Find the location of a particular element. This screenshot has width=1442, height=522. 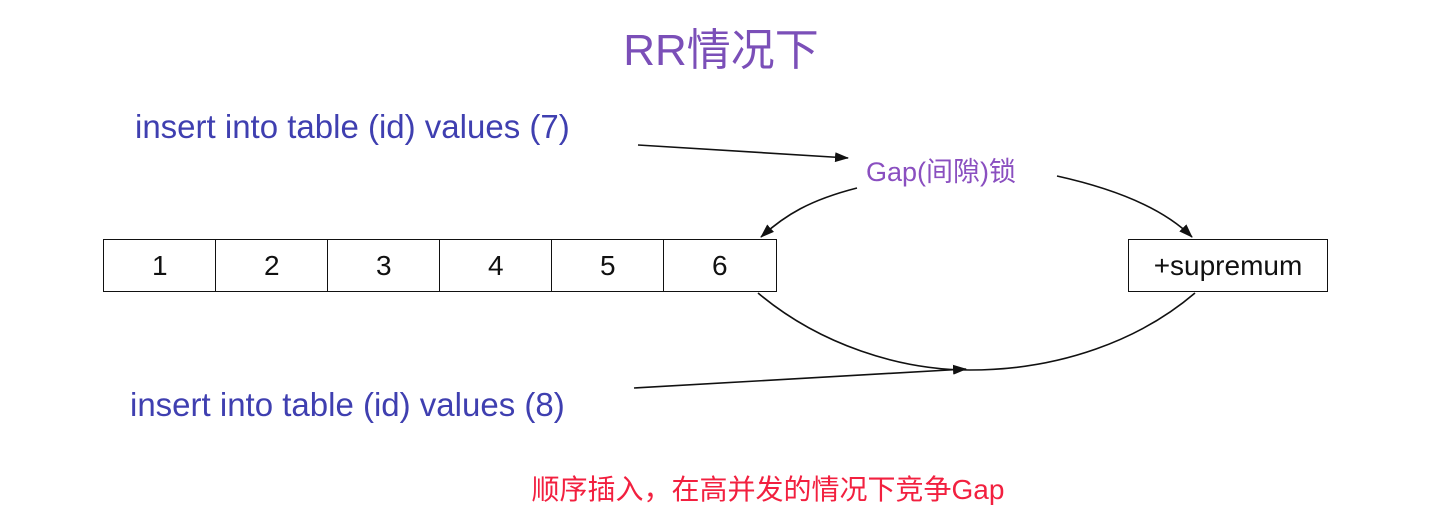

gap-to-supremum-arrow is located at coordinates (1124, 206).